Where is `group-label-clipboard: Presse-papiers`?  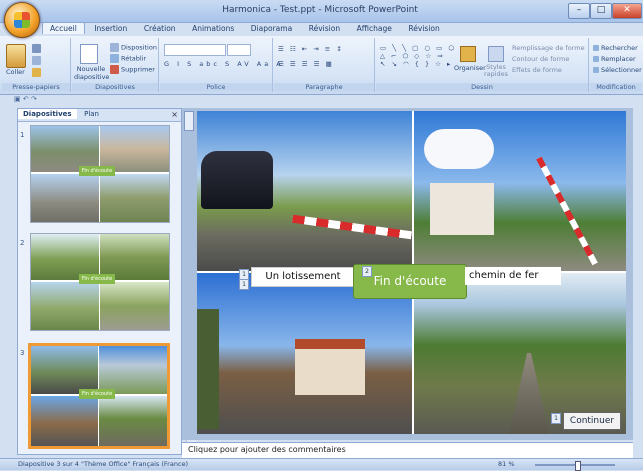
group-label-clipboard: Presse-papiers is located at coordinates (36, 87).